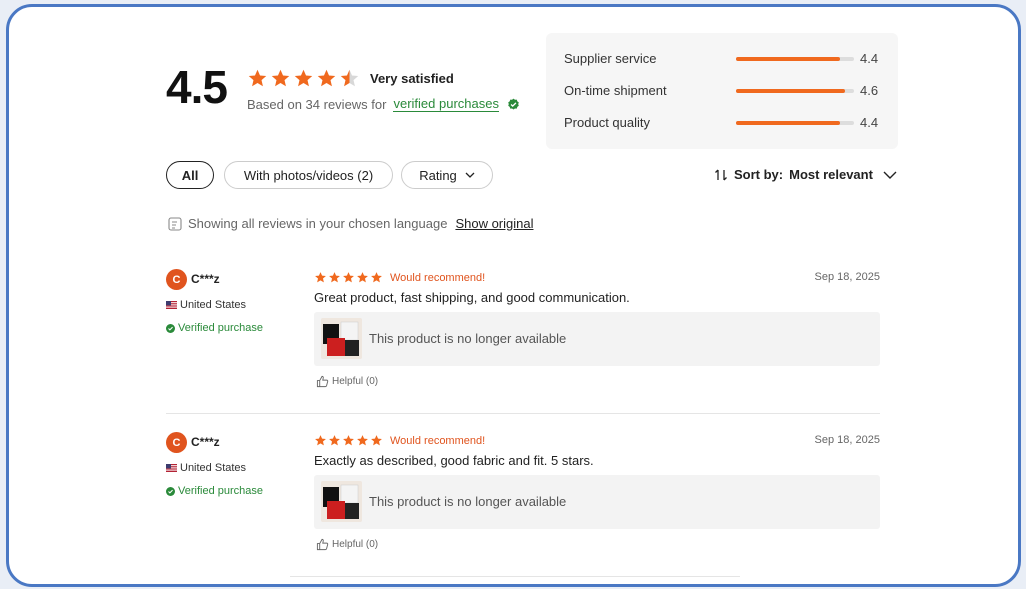  What do you see at coordinates (607, 122) in the screenshot?
I see `score-label: Product quality` at bounding box center [607, 122].